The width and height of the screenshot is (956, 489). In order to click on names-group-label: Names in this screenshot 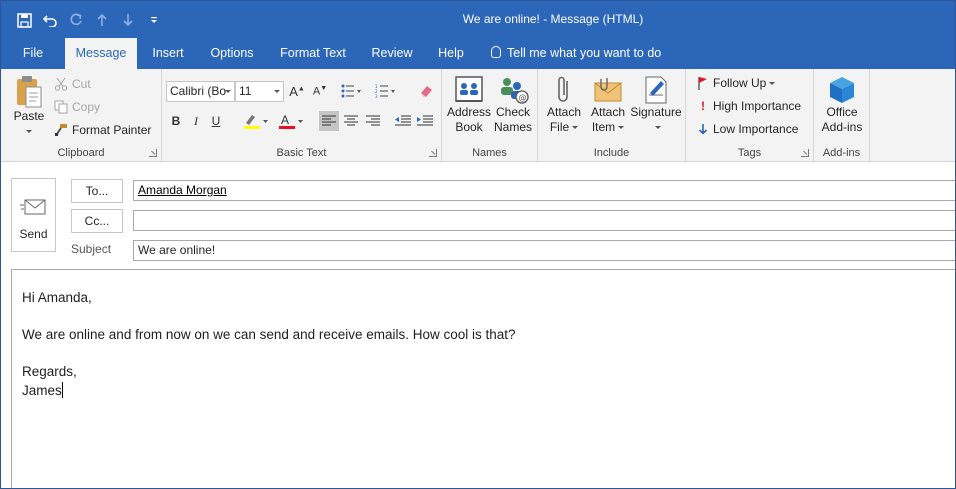, I will do `click(489, 153)`.